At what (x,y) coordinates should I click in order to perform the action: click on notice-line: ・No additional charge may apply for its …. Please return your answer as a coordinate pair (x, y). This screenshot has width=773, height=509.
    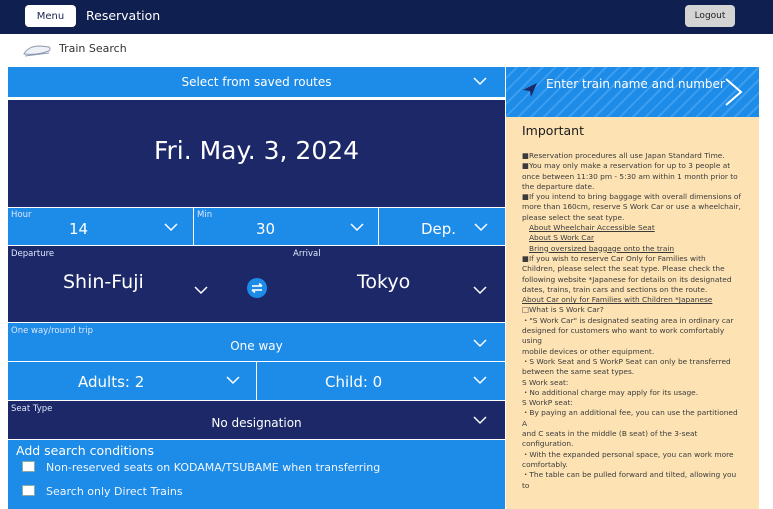
    Looking at the image, I should click on (610, 392).